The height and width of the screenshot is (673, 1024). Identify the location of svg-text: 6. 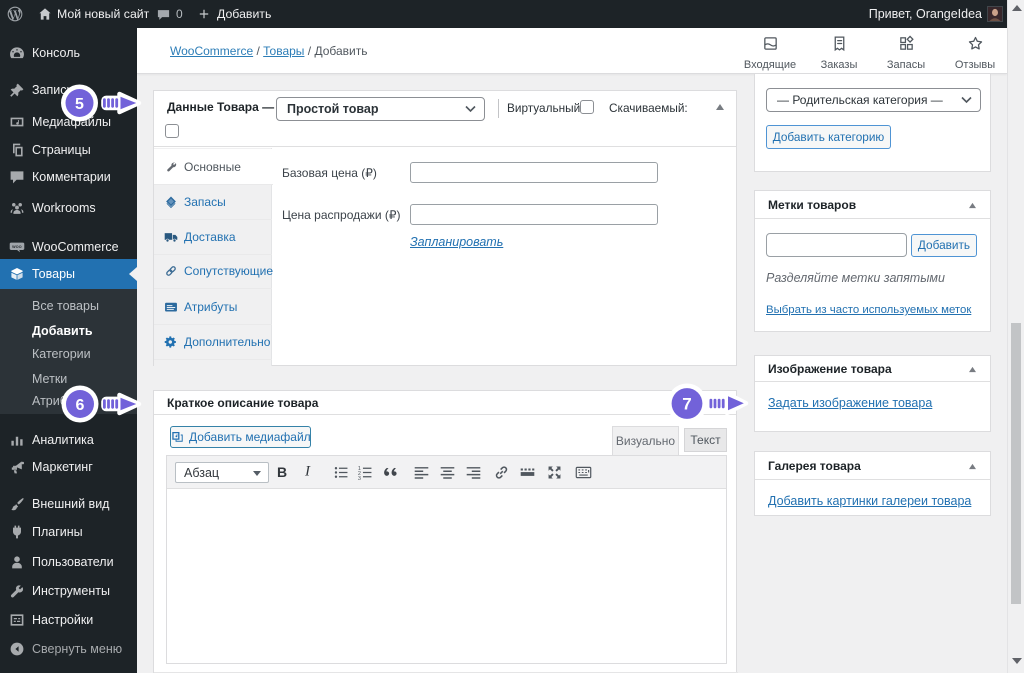
(80, 405).